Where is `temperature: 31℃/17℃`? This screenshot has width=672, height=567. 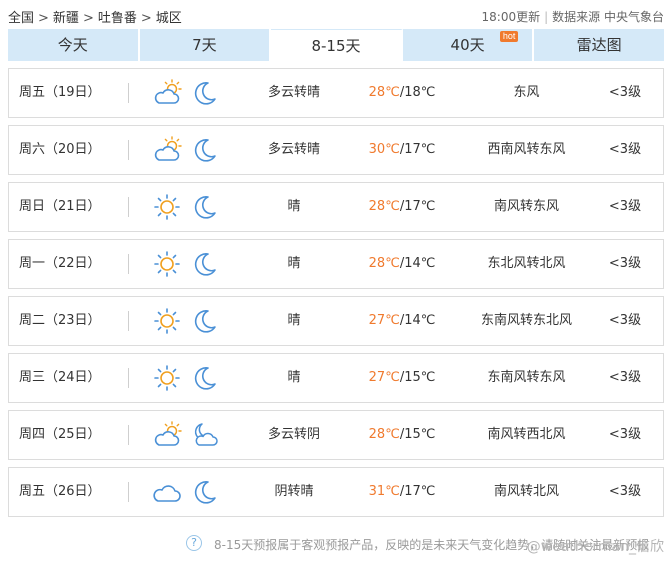 temperature: 31℃/17℃ is located at coordinates (402, 492).